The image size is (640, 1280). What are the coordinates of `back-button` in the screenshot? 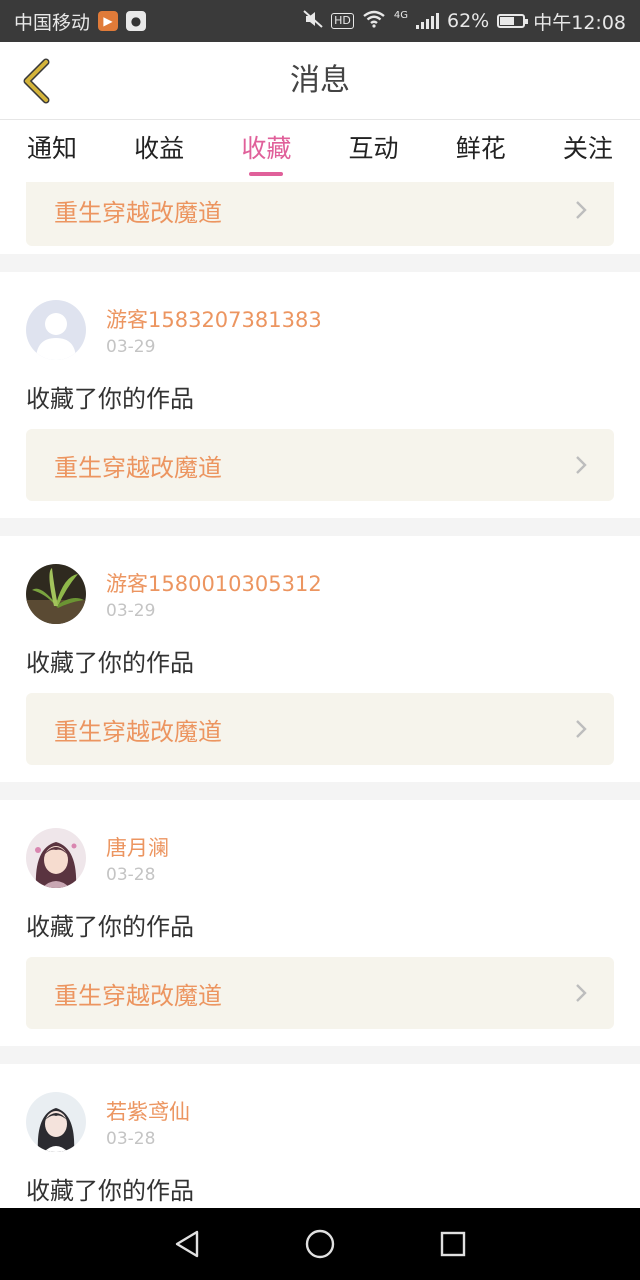 It's located at (36, 81).